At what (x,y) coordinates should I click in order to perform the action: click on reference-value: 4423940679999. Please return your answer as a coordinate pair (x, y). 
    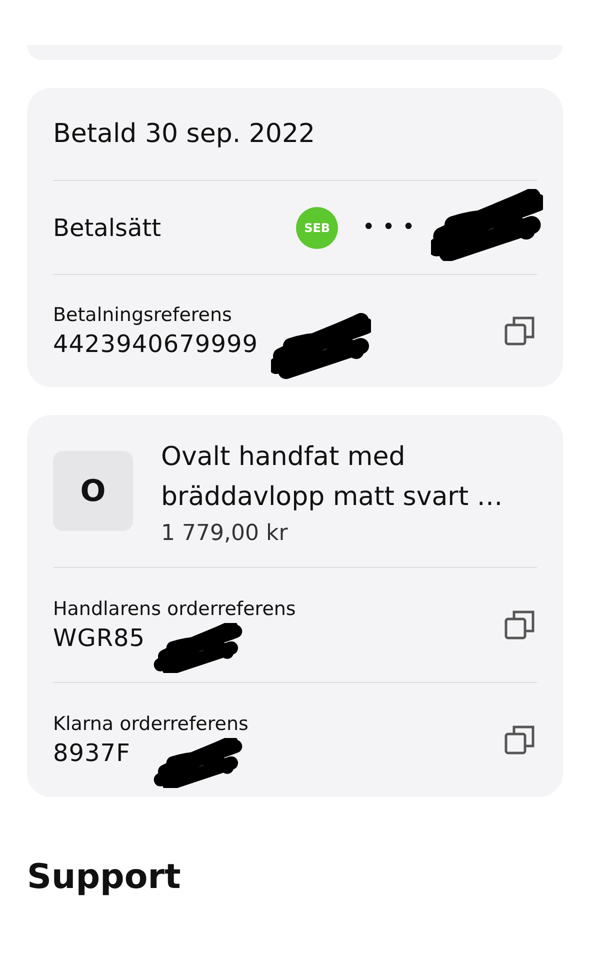
    Looking at the image, I should click on (155, 344).